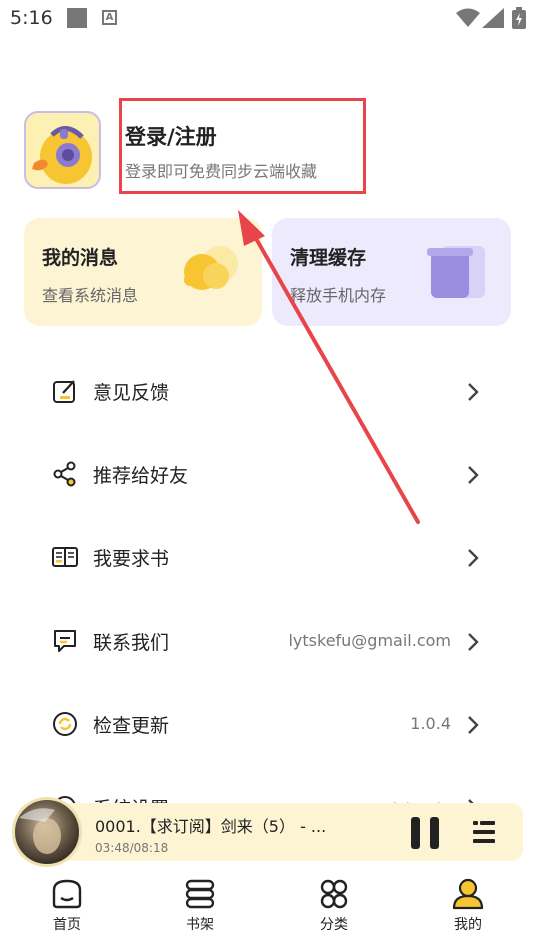  What do you see at coordinates (338, 295) in the screenshot?
I see `clear-cache-subtitle: 释放手机内存` at bounding box center [338, 295].